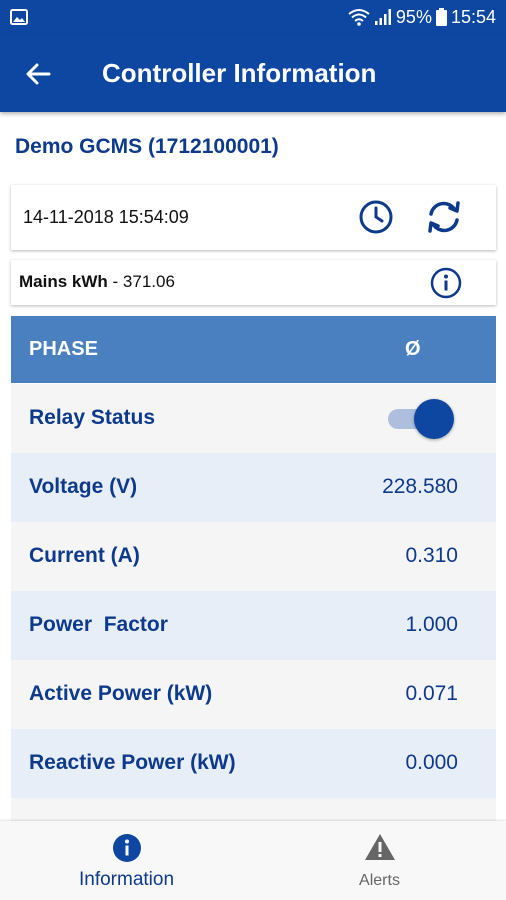 The height and width of the screenshot is (900, 506). Describe the element at coordinates (379, 847) in the screenshot. I see `warning-icon` at that location.